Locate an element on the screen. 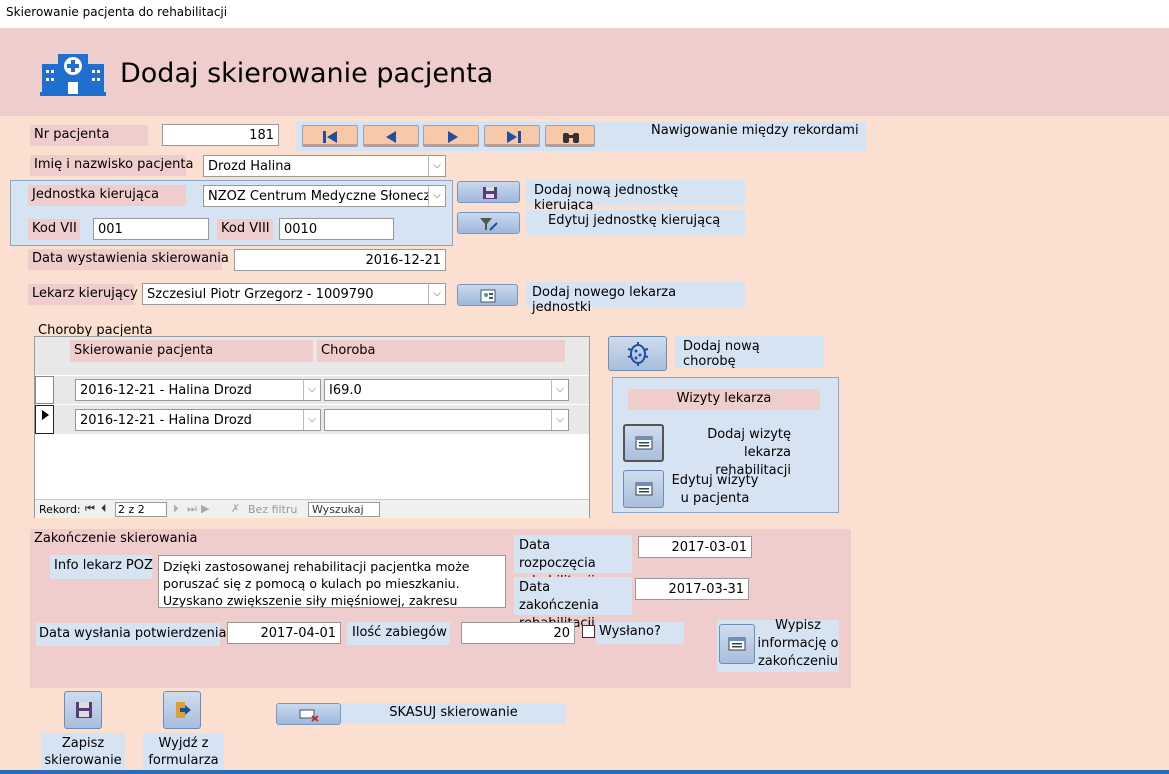 The image size is (1169, 774). first-record-button is located at coordinates (330, 136).